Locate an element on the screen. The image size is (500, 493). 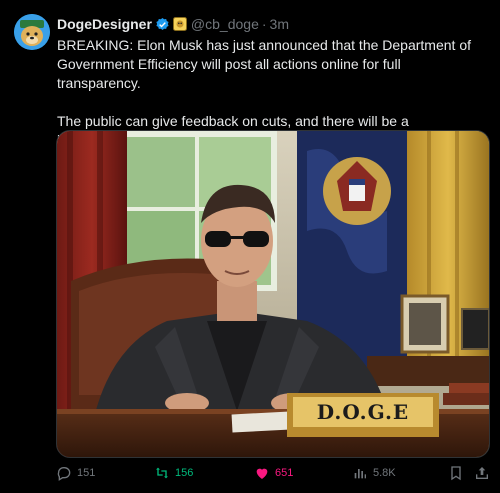
post-header: DogeDesigner @cb_doge · 3m is located at coordinates (173, 24).